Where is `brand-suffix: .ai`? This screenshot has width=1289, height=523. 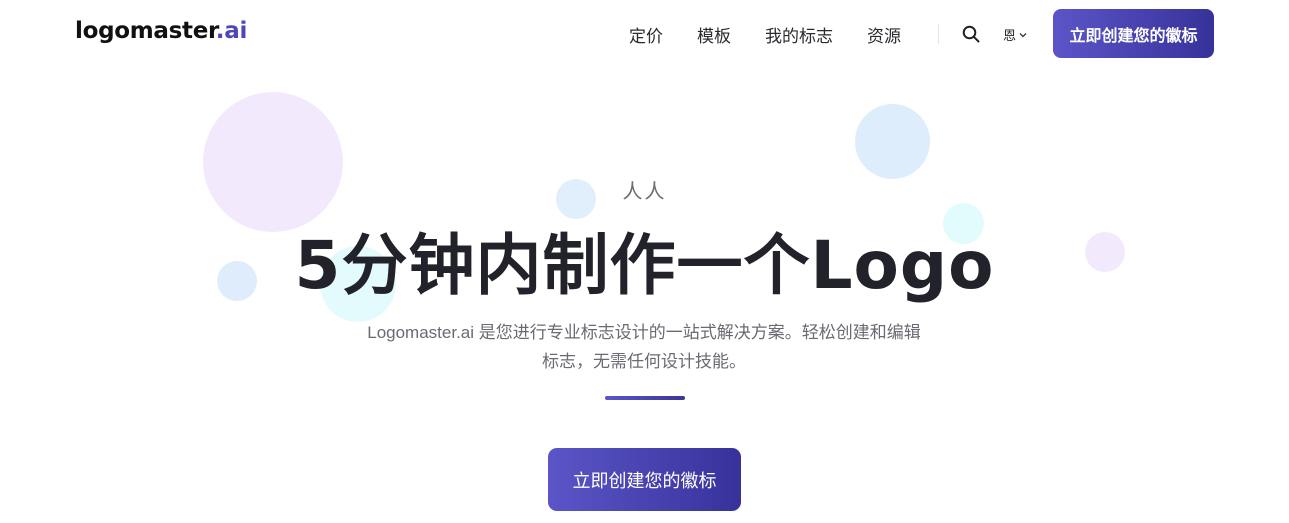 brand-suffix: .ai is located at coordinates (231, 31).